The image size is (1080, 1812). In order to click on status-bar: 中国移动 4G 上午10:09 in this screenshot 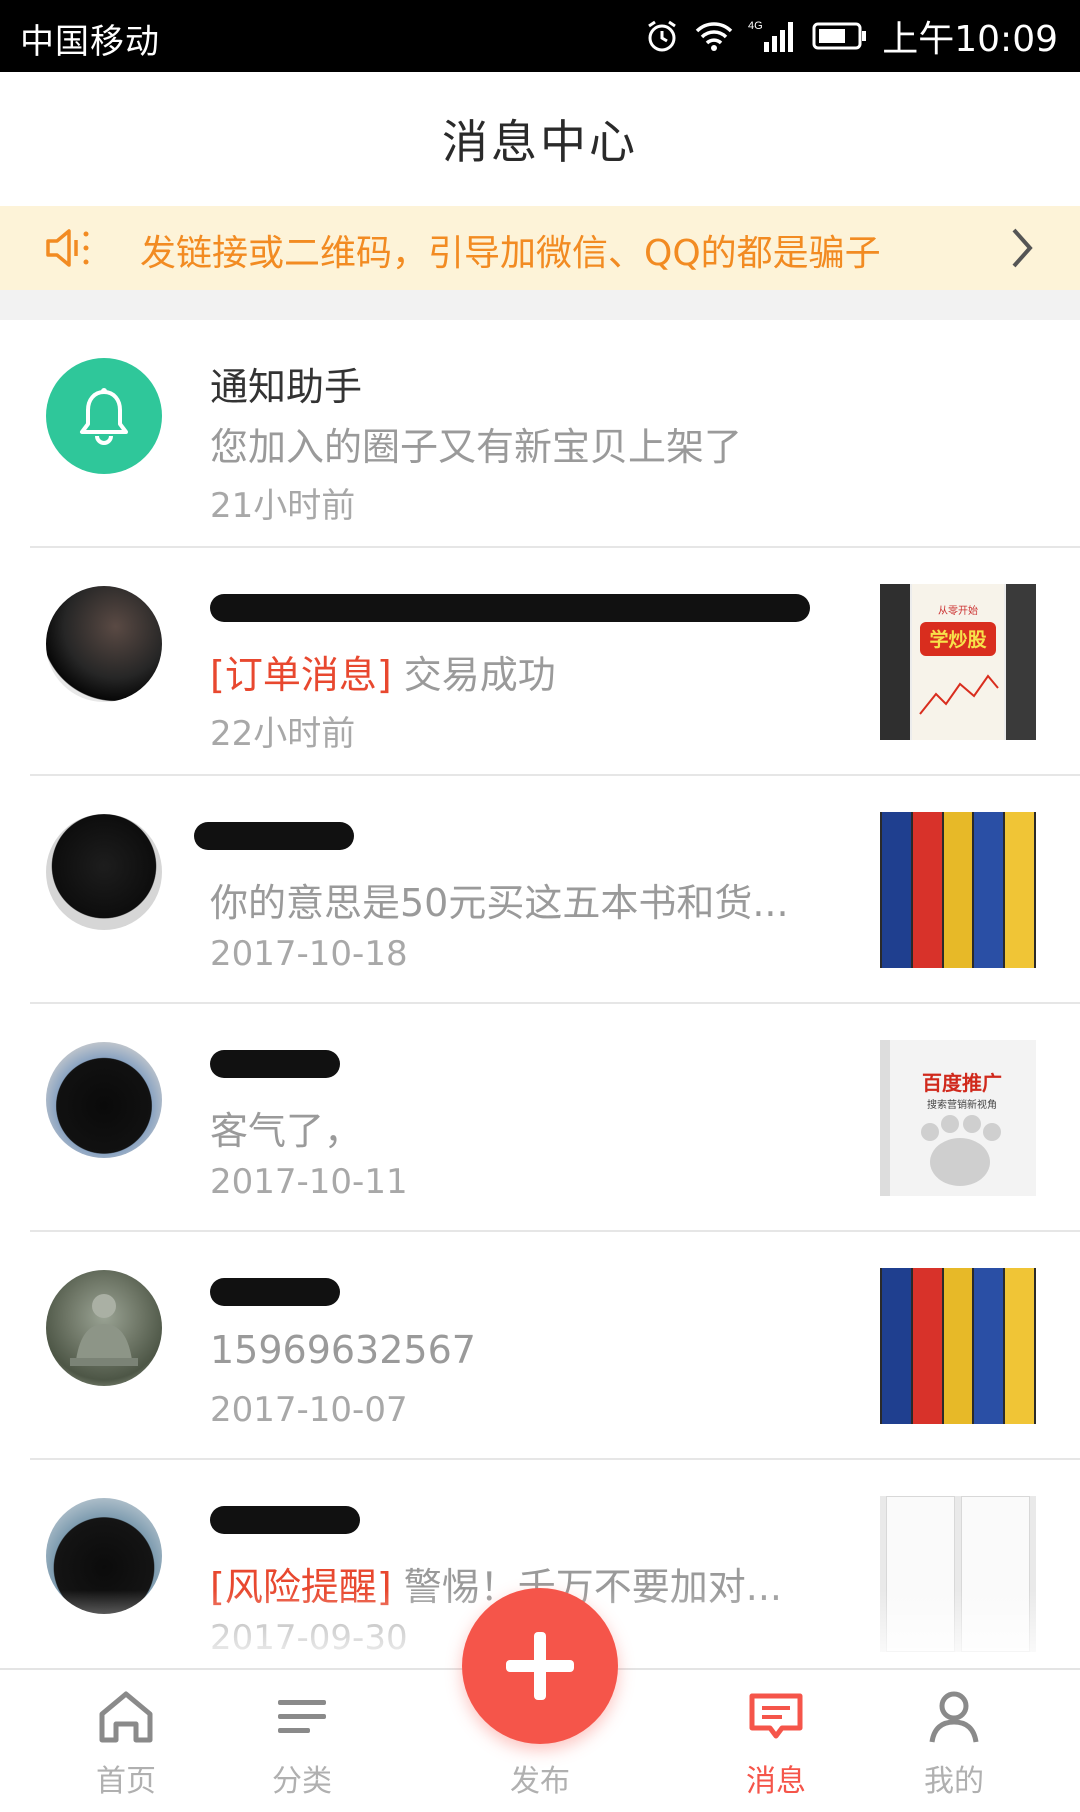, I will do `click(540, 36)`.